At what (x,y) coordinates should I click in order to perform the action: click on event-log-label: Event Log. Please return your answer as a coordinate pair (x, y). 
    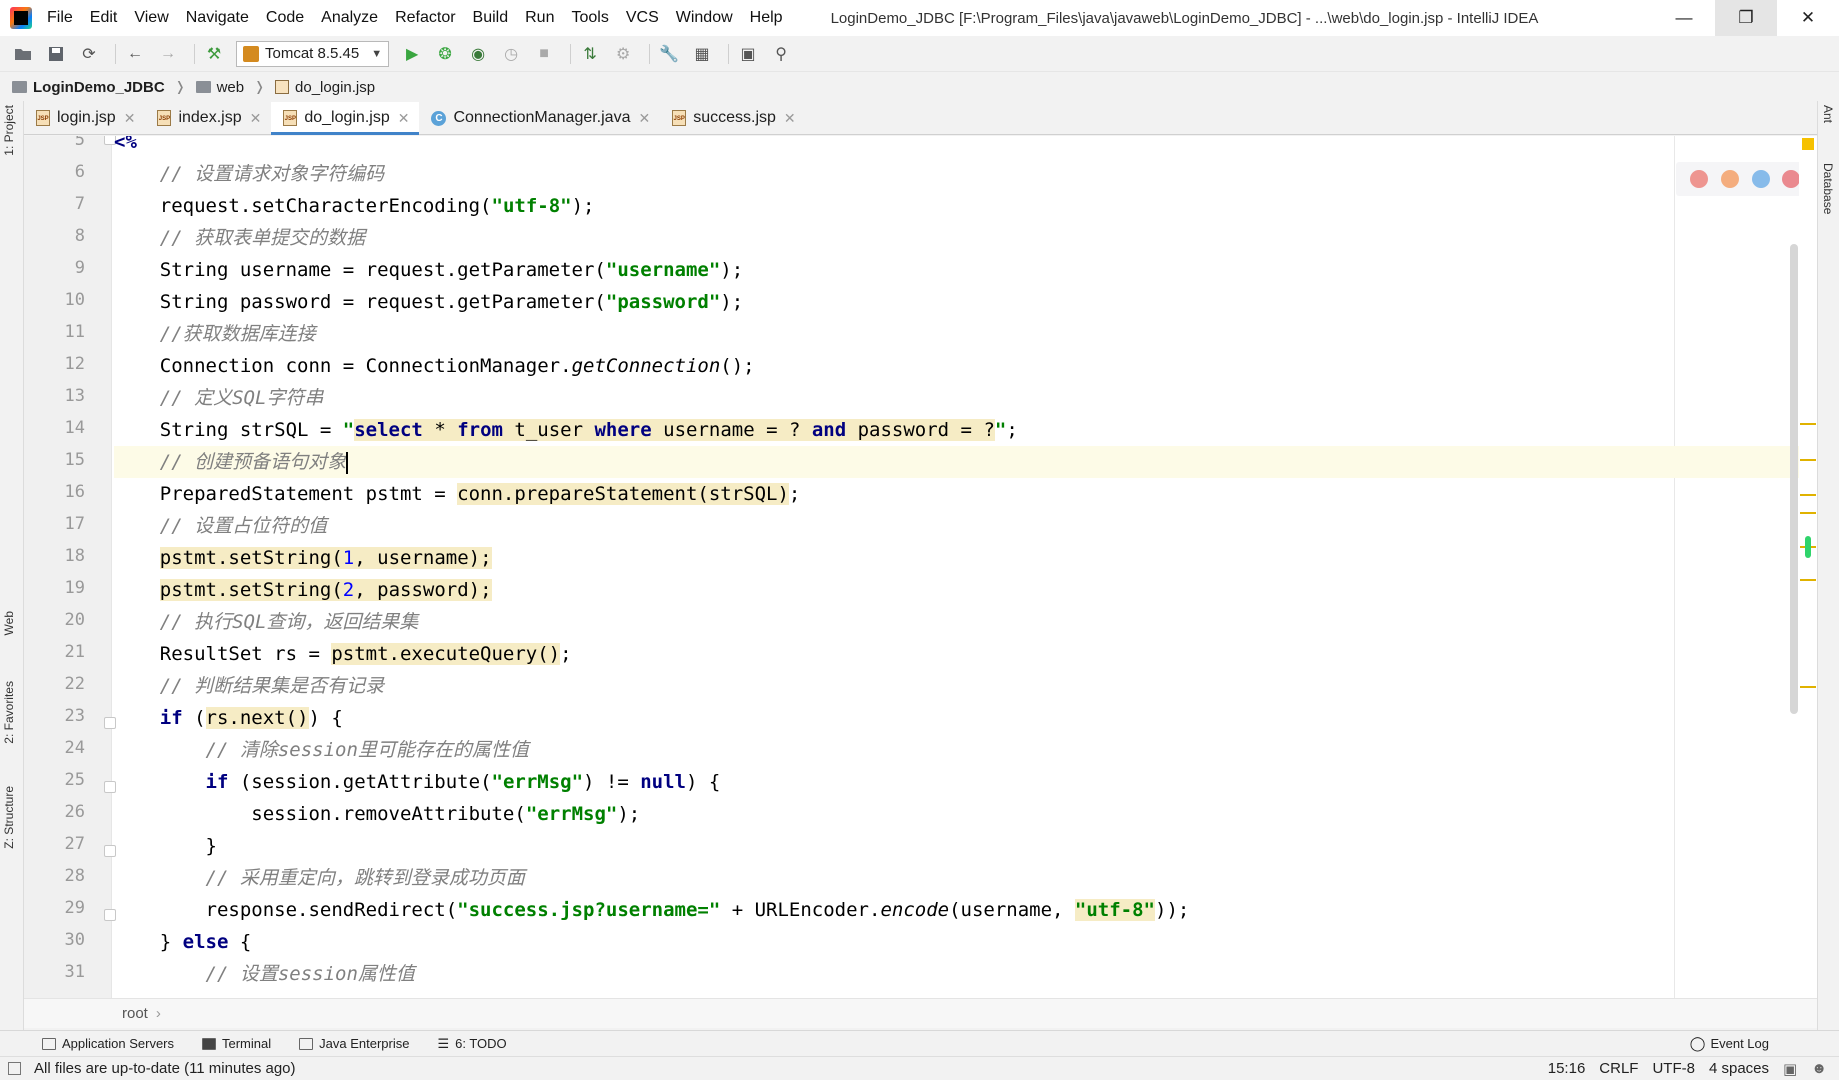
    Looking at the image, I should click on (1739, 1043).